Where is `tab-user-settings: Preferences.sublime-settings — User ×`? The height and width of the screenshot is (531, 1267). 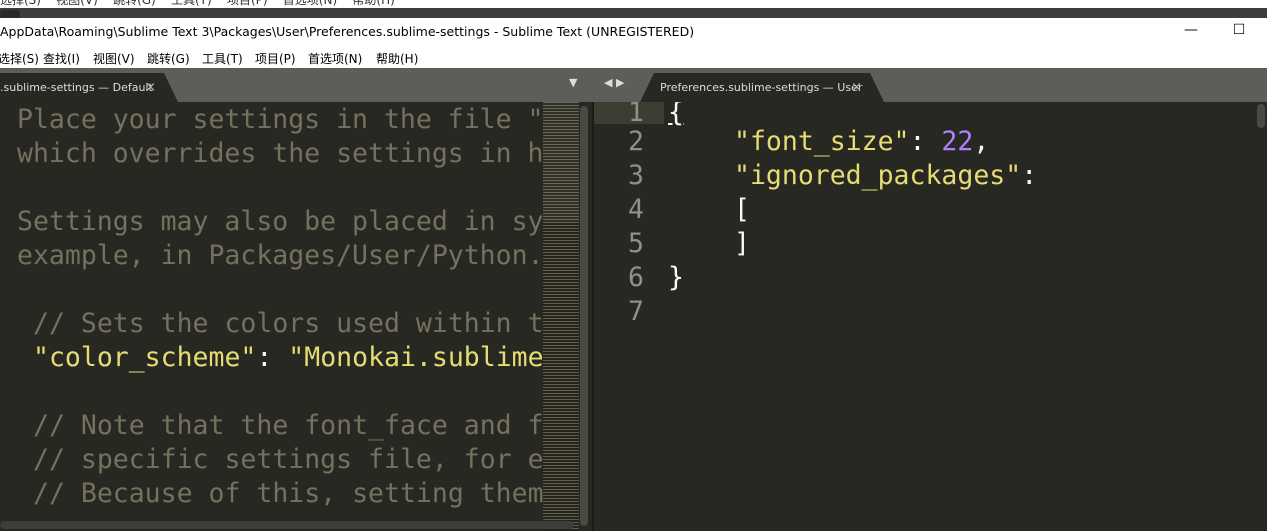 tab-user-settings: Preferences.sublime-settings — User × is located at coordinates (762, 87).